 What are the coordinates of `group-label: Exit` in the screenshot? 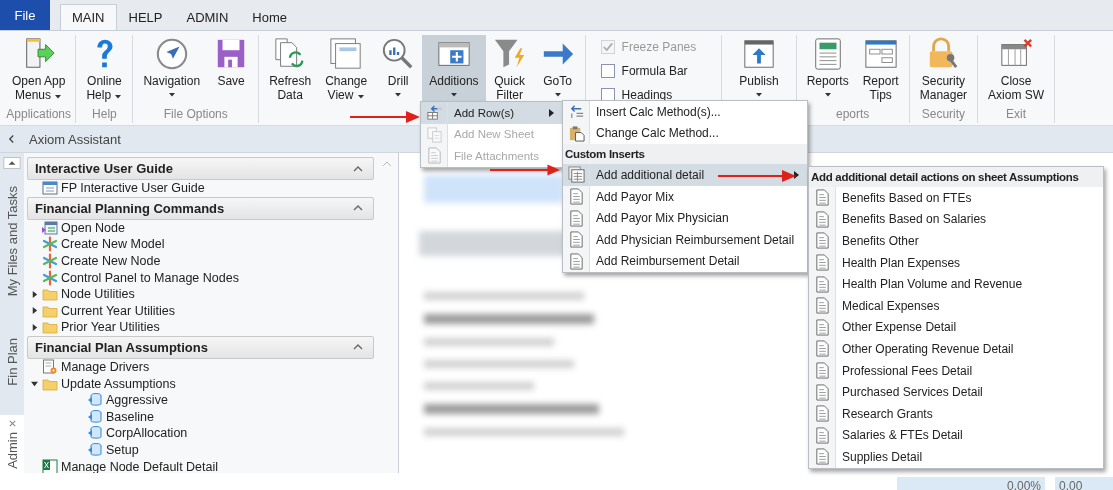 It's located at (1016, 114).